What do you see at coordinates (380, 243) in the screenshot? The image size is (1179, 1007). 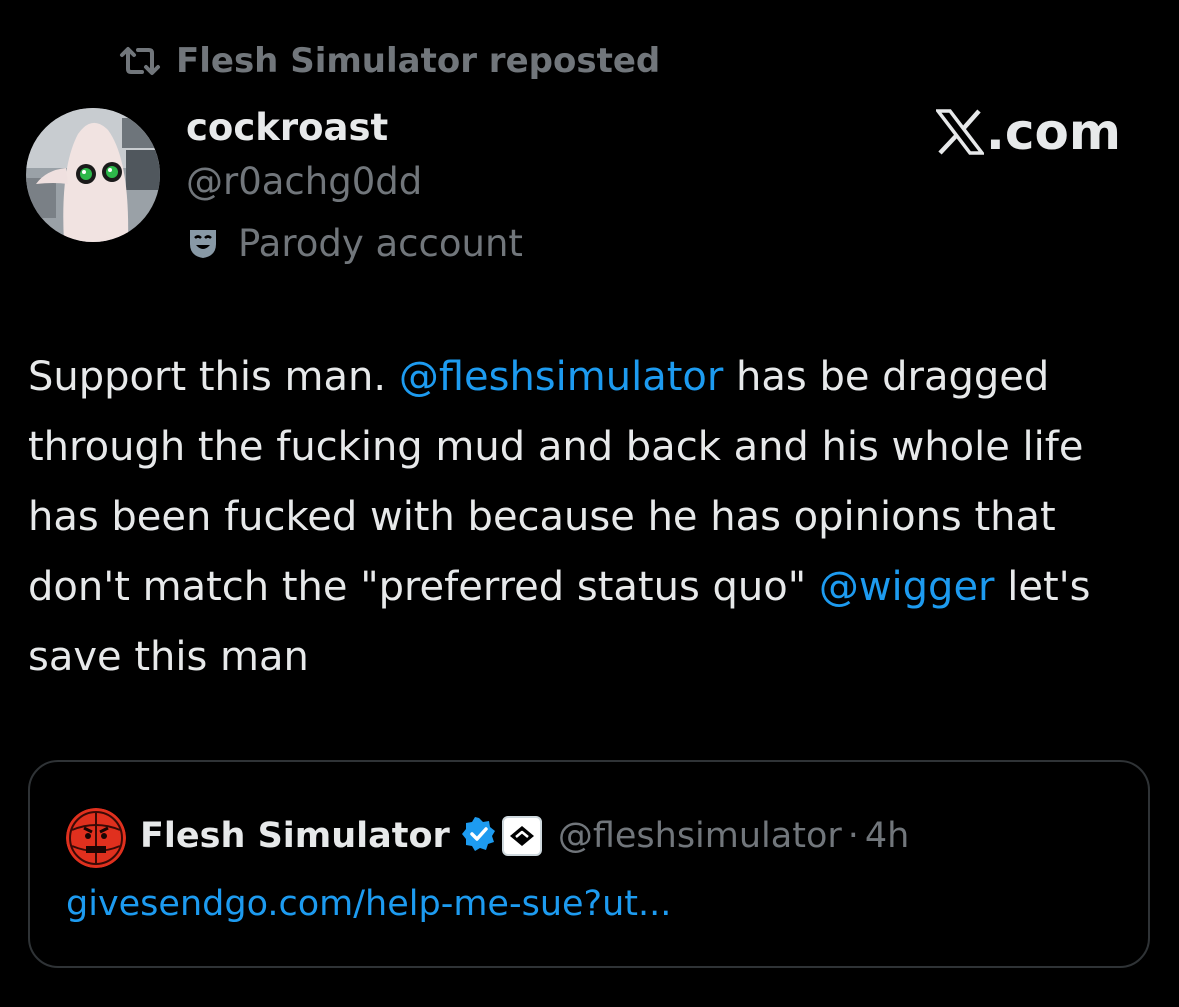 I see `parody-label-text: Parody account` at bounding box center [380, 243].